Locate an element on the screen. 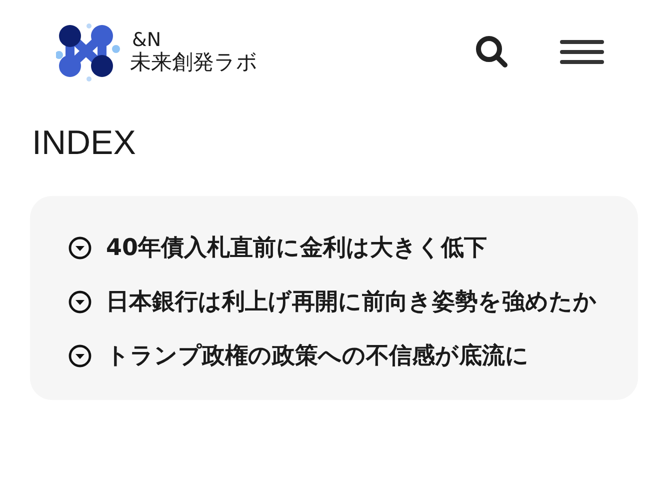  section-title: INDEX is located at coordinates (84, 143).